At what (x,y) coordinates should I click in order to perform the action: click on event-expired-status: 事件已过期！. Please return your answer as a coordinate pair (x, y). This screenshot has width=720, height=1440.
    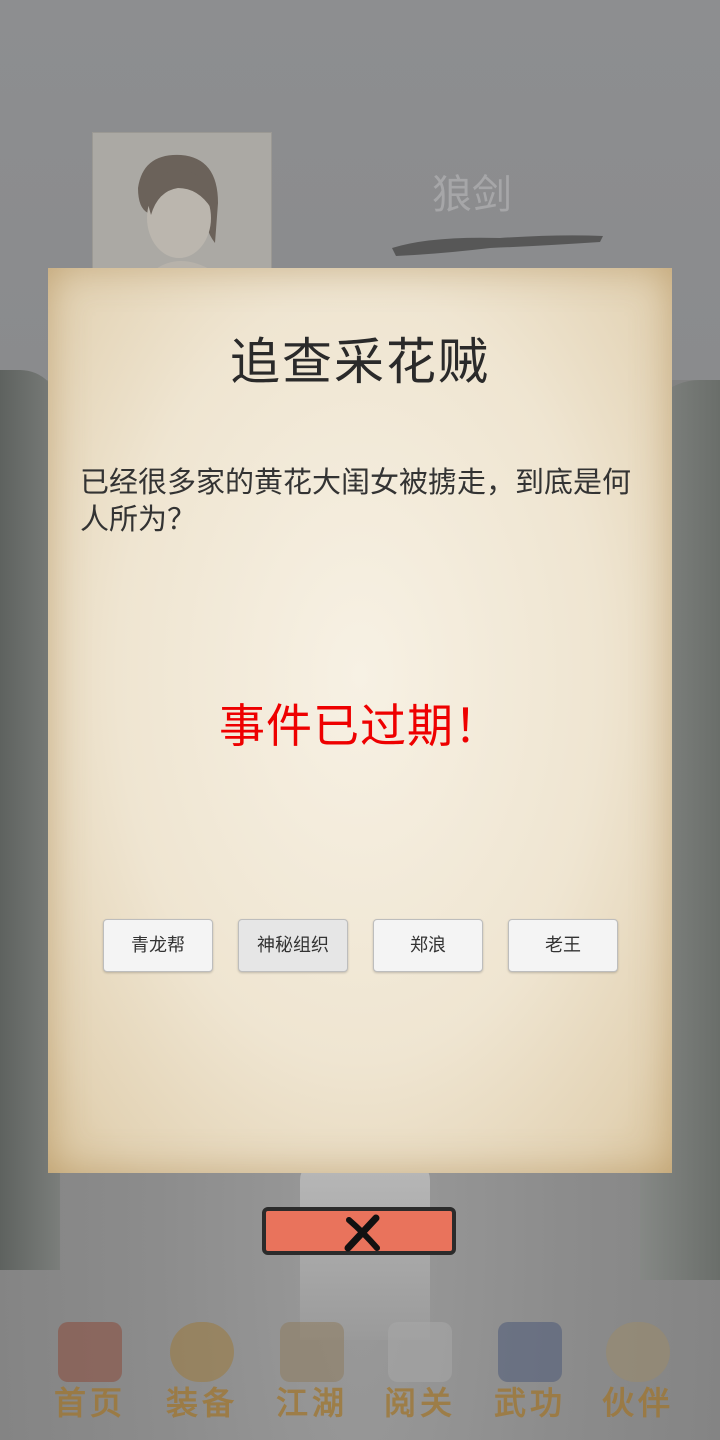
    Looking at the image, I should click on (360, 726).